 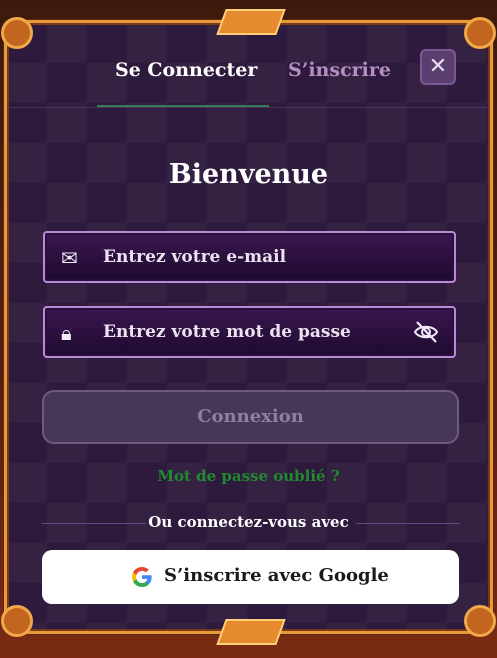 What do you see at coordinates (186, 70) in the screenshot?
I see `tab-login: Se Connecter` at bounding box center [186, 70].